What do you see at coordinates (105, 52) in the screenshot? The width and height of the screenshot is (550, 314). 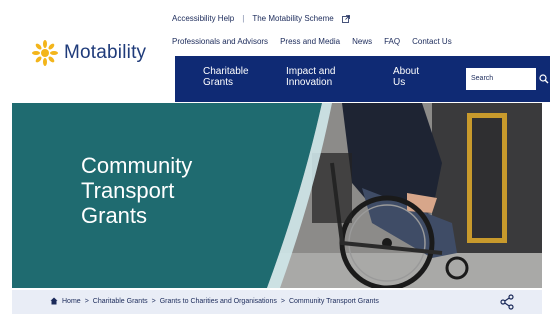 I see `logo-text: Motability` at bounding box center [105, 52].